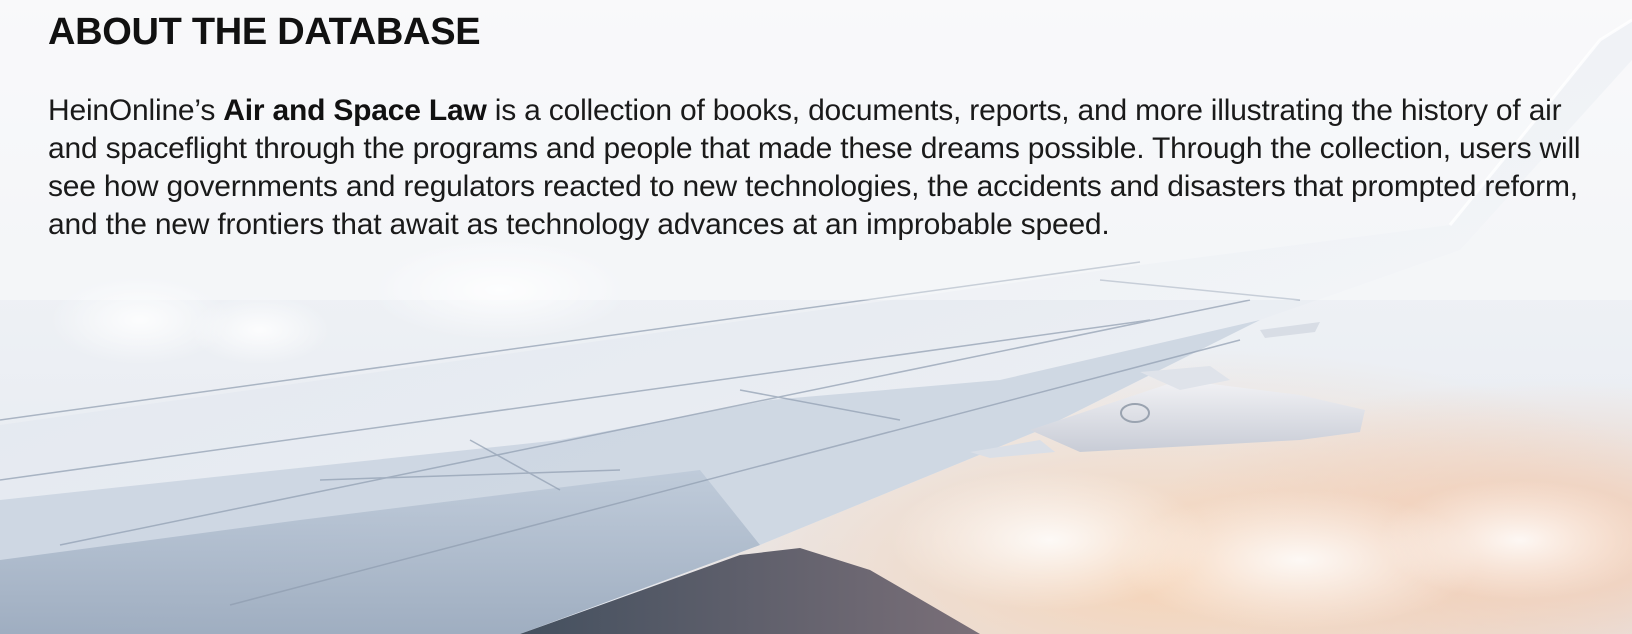 The height and width of the screenshot is (634, 1632). What do you see at coordinates (136, 110) in the screenshot?
I see `description-intro: HeinOnline’s` at bounding box center [136, 110].